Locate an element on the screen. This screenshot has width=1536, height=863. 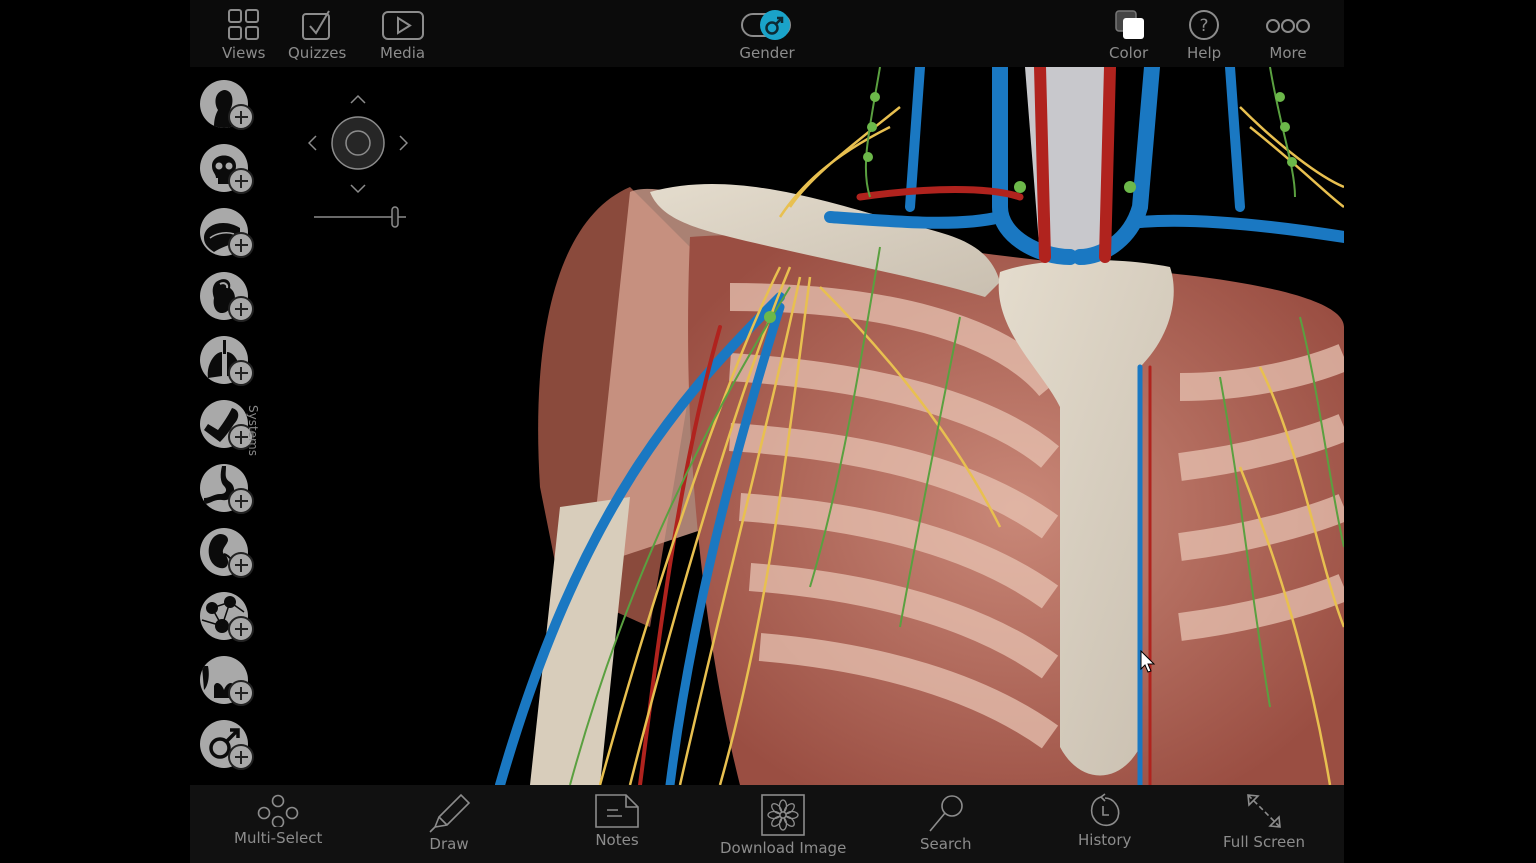
more-button: More is located at coordinates (1288, 35).